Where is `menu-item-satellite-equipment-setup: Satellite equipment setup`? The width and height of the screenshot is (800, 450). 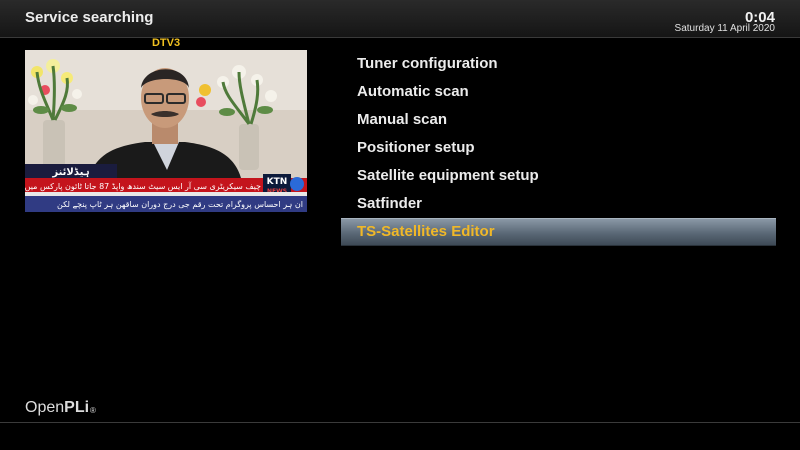 menu-item-satellite-equipment-setup: Satellite equipment setup is located at coordinates (558, 176).